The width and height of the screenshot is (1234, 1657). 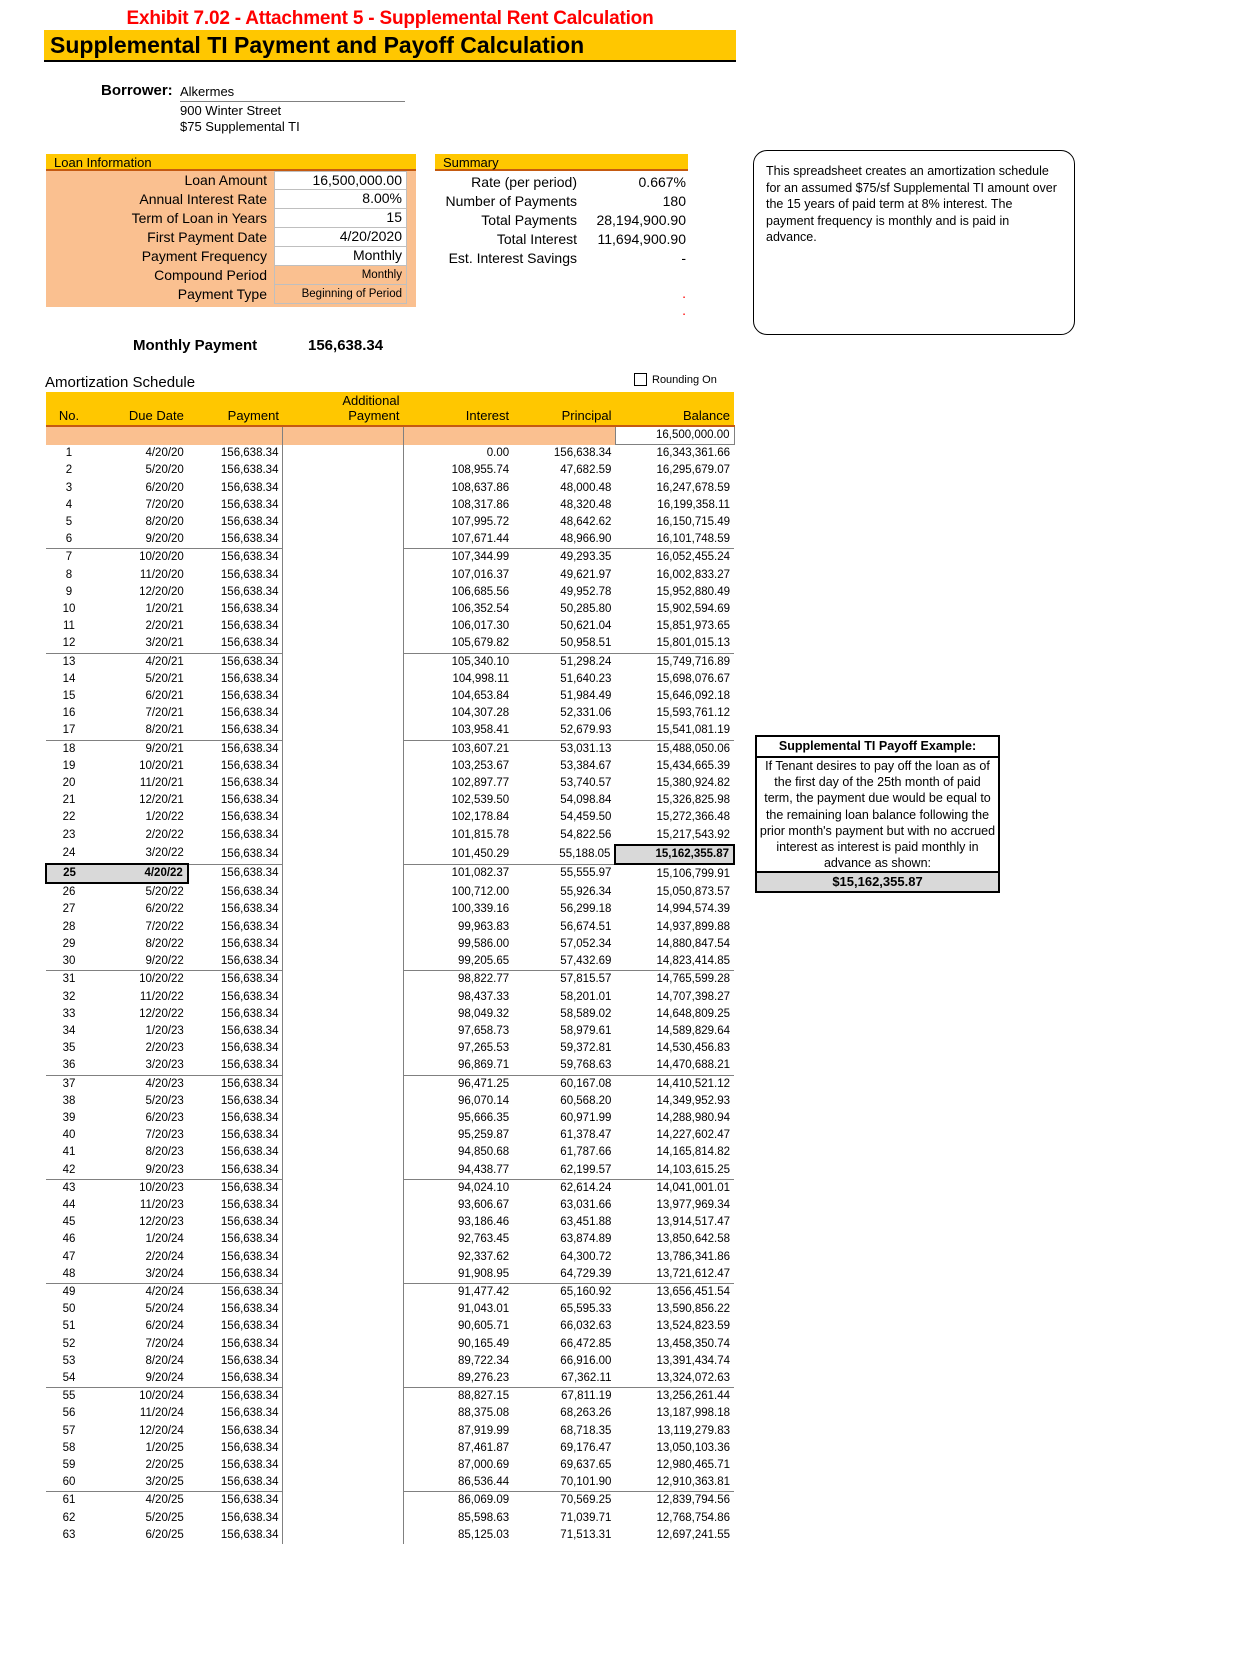 I want to click on term-of-loan-value: 15, so click(x=340, y=218).